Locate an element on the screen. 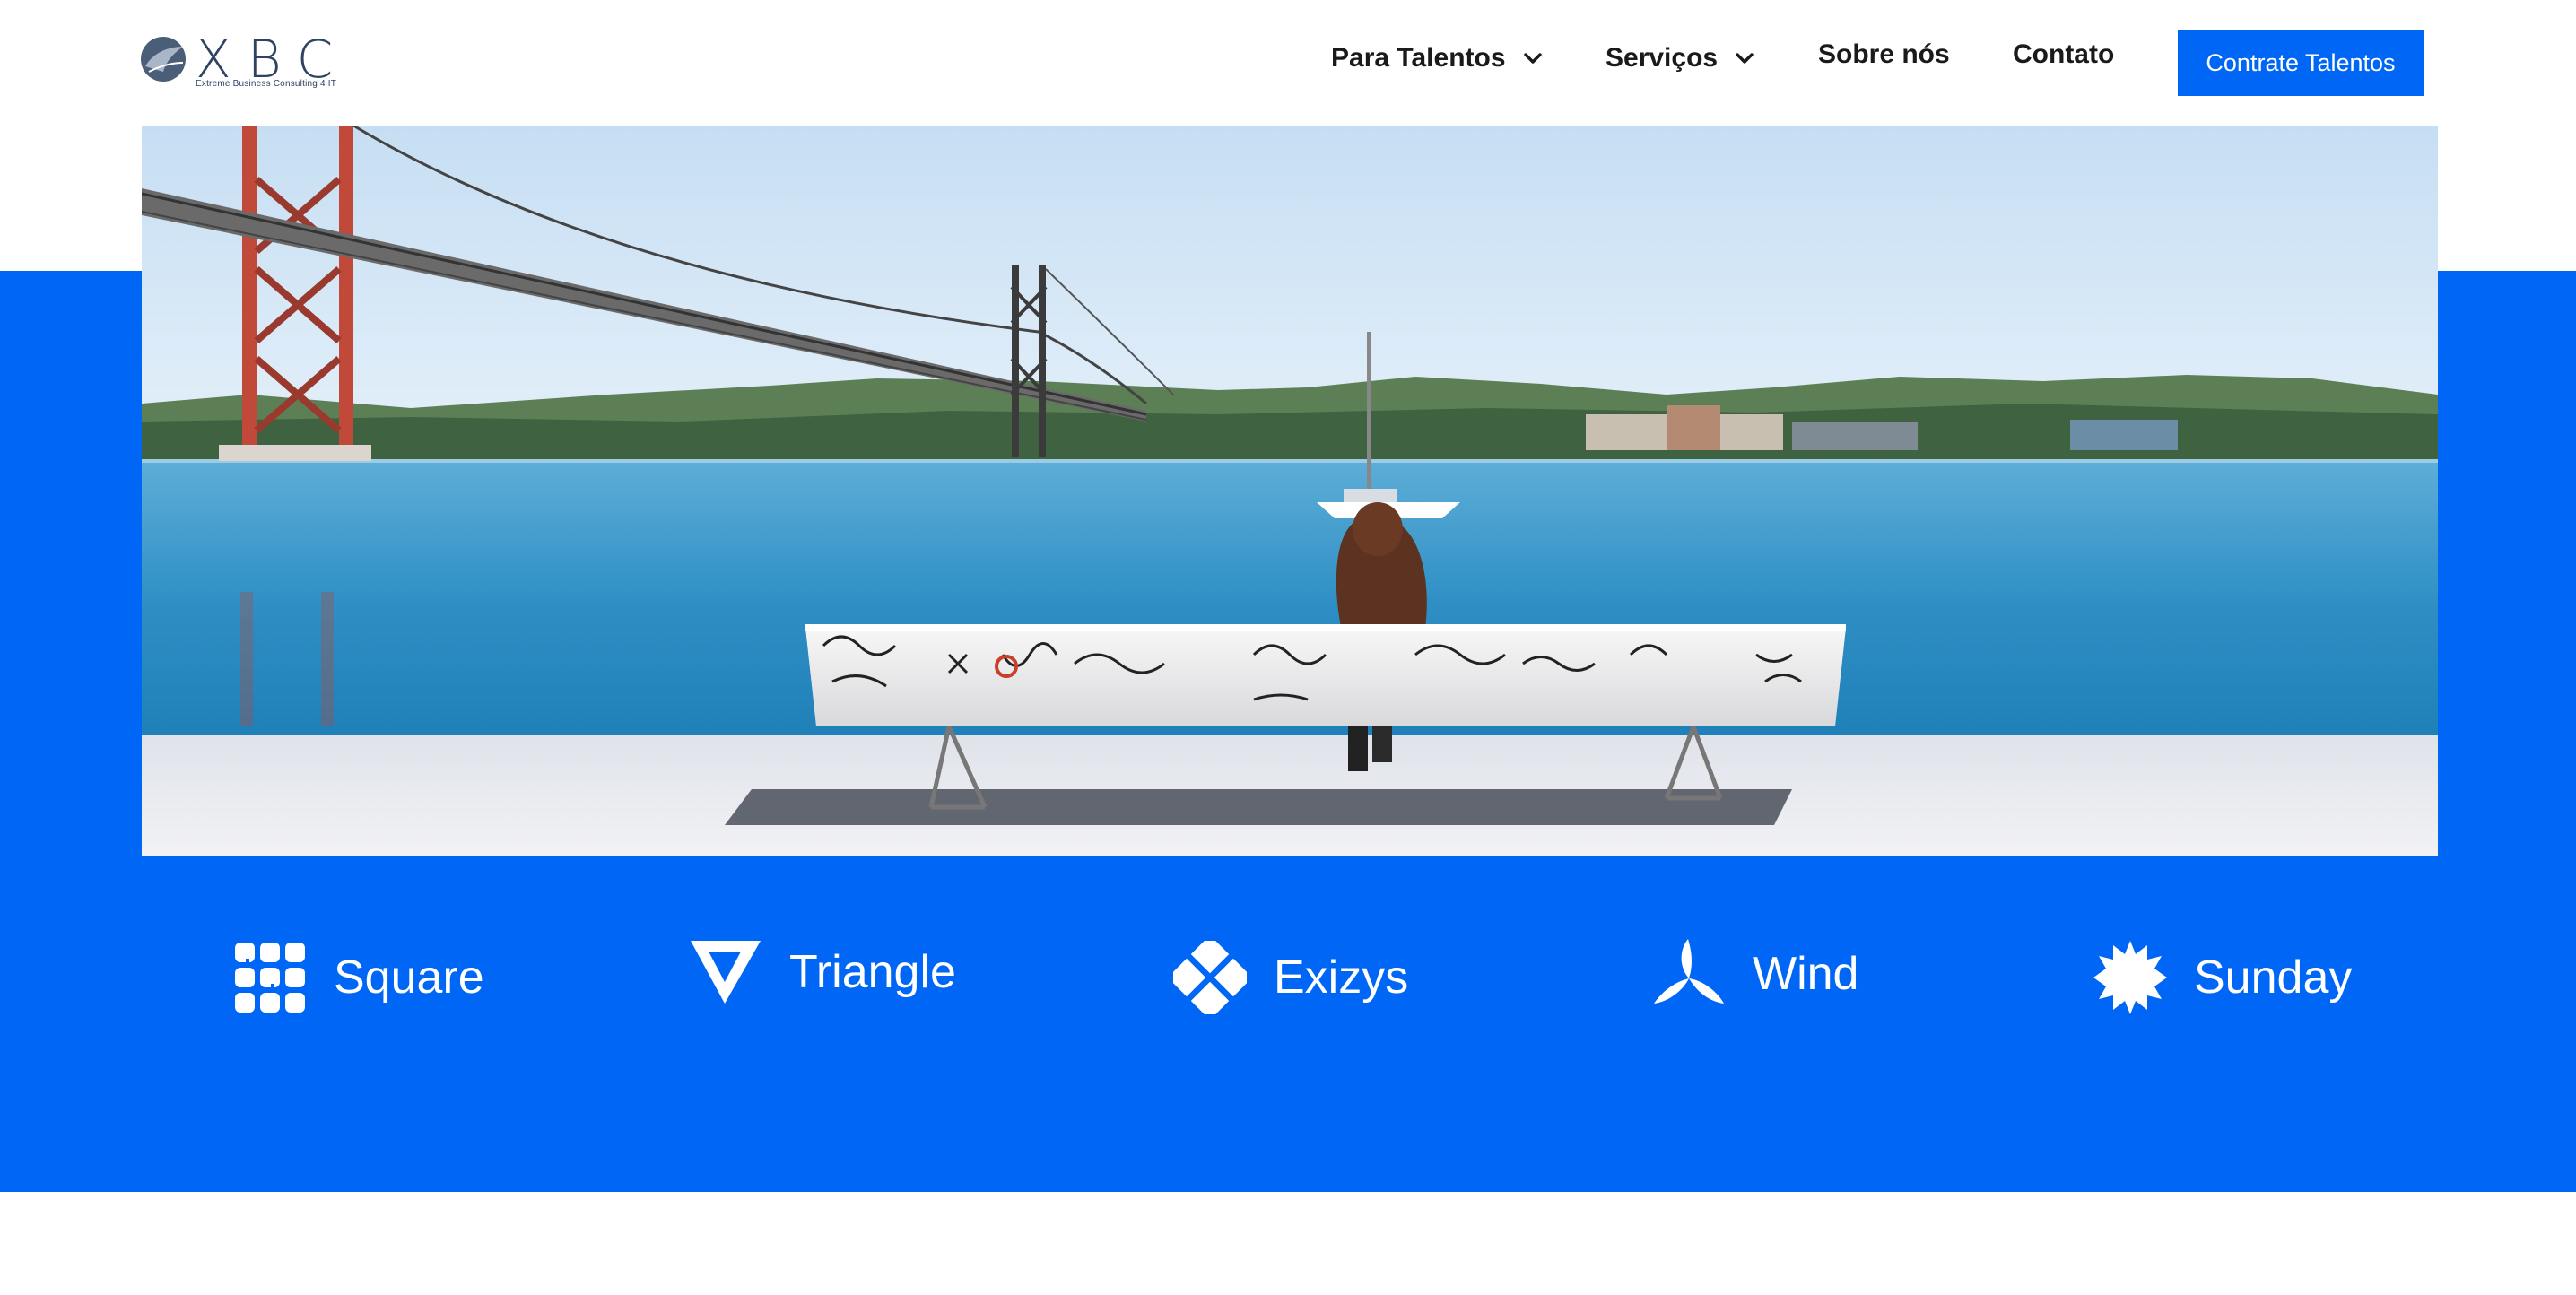 Image resolution: width=2576 pixels, height=1295 pixels. site-logo: XBC Extreme Business Consulting 4 IT is located at coordinates (243, 63).